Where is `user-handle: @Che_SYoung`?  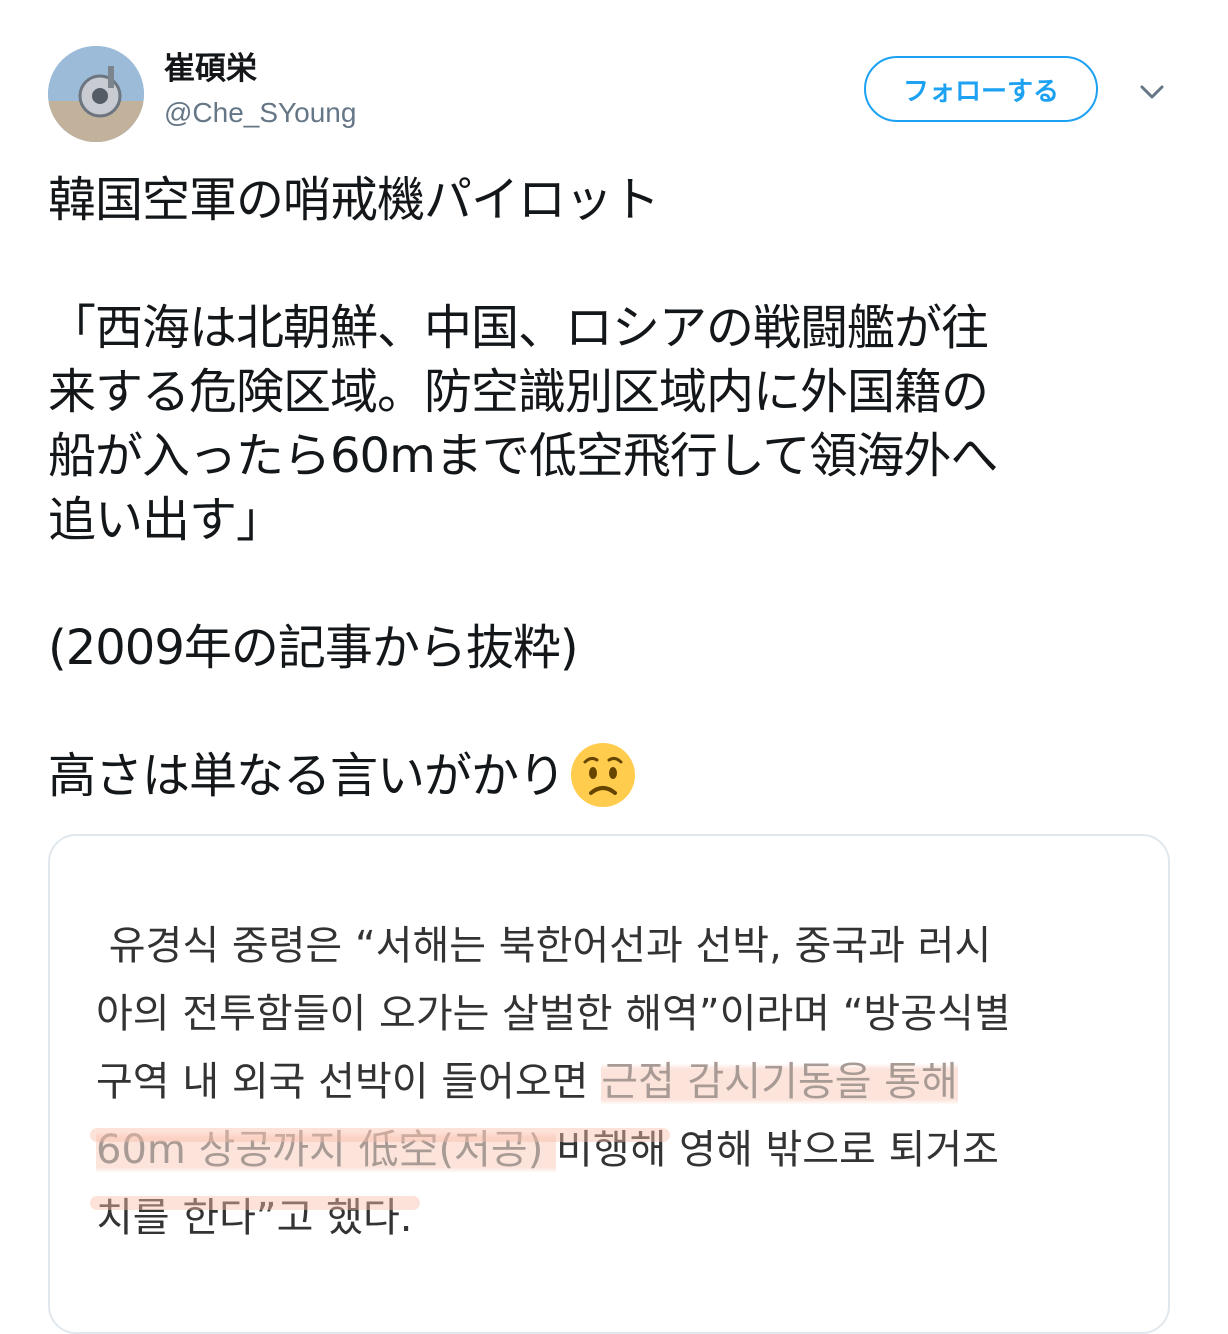 user-handle: @Che_SYoung is located at coordinates (260, 113).